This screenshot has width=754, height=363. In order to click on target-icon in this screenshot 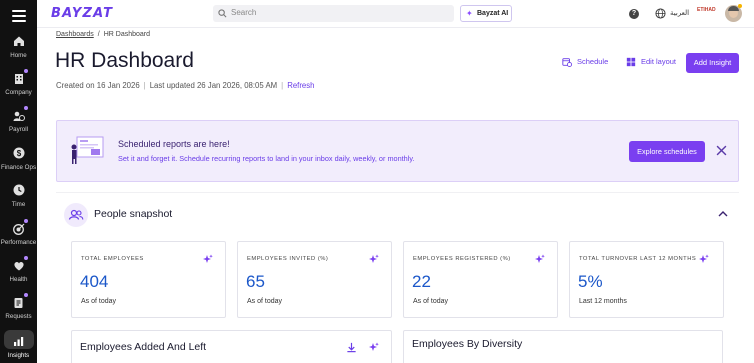, I will do `click(18, 229)`.